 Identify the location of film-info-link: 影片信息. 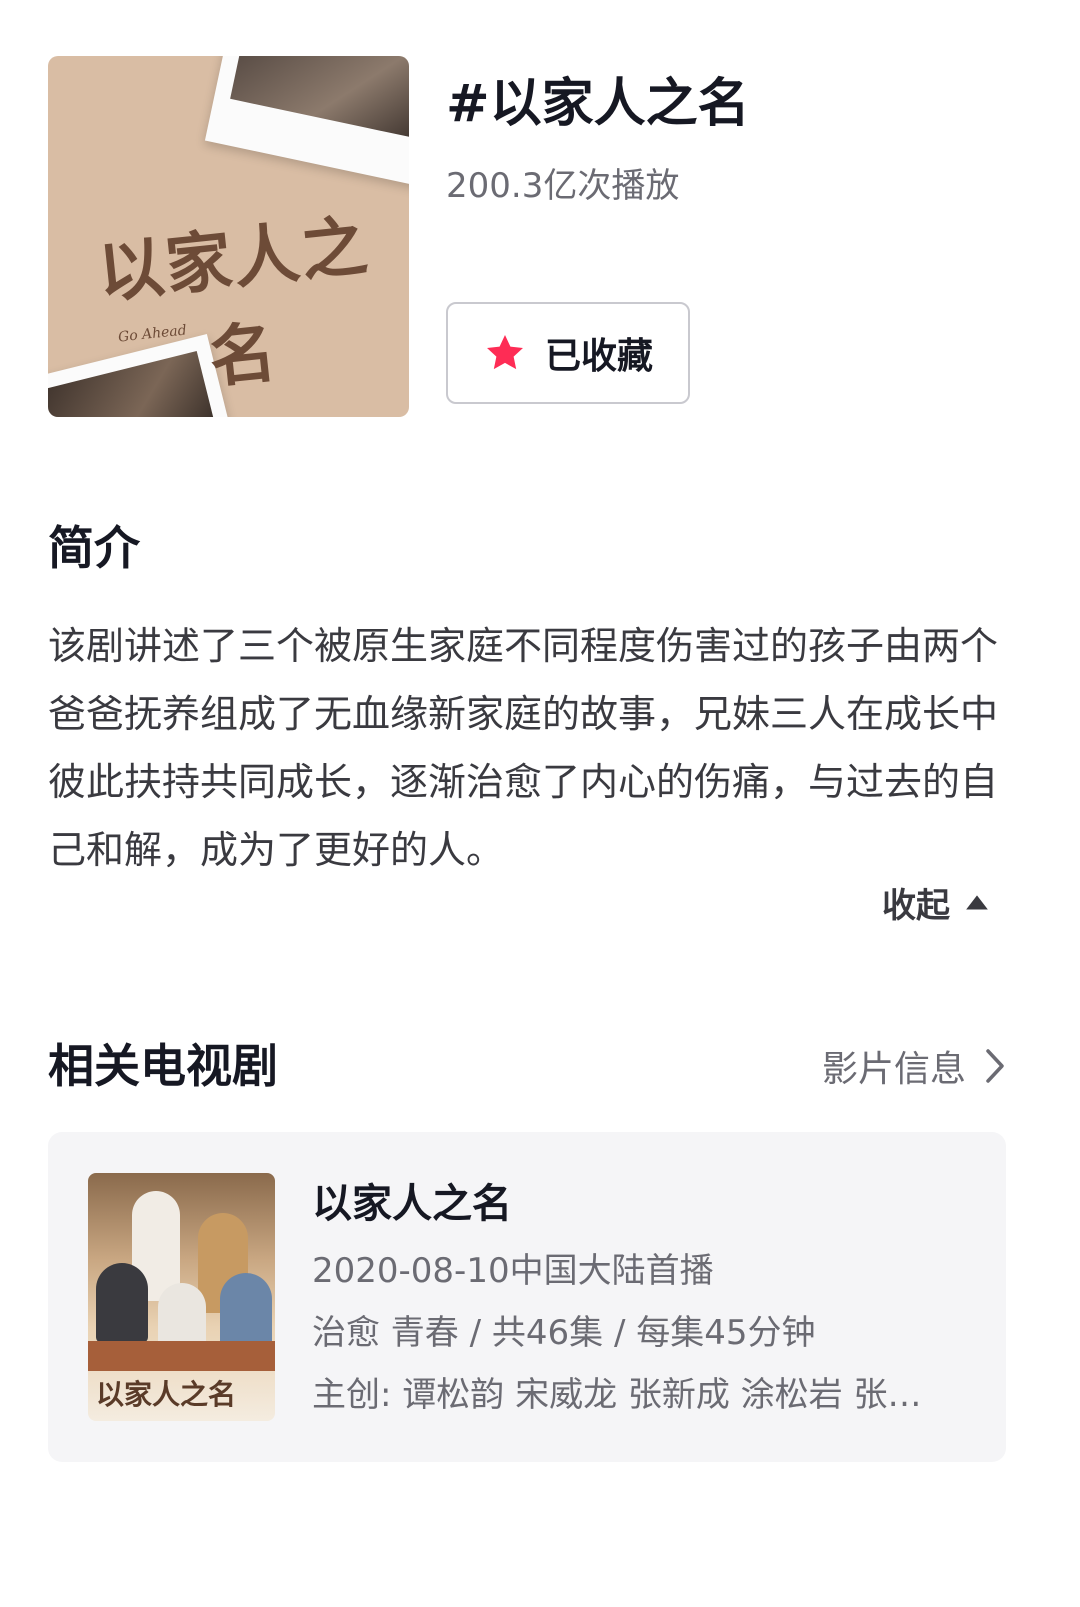
(914, 1066).